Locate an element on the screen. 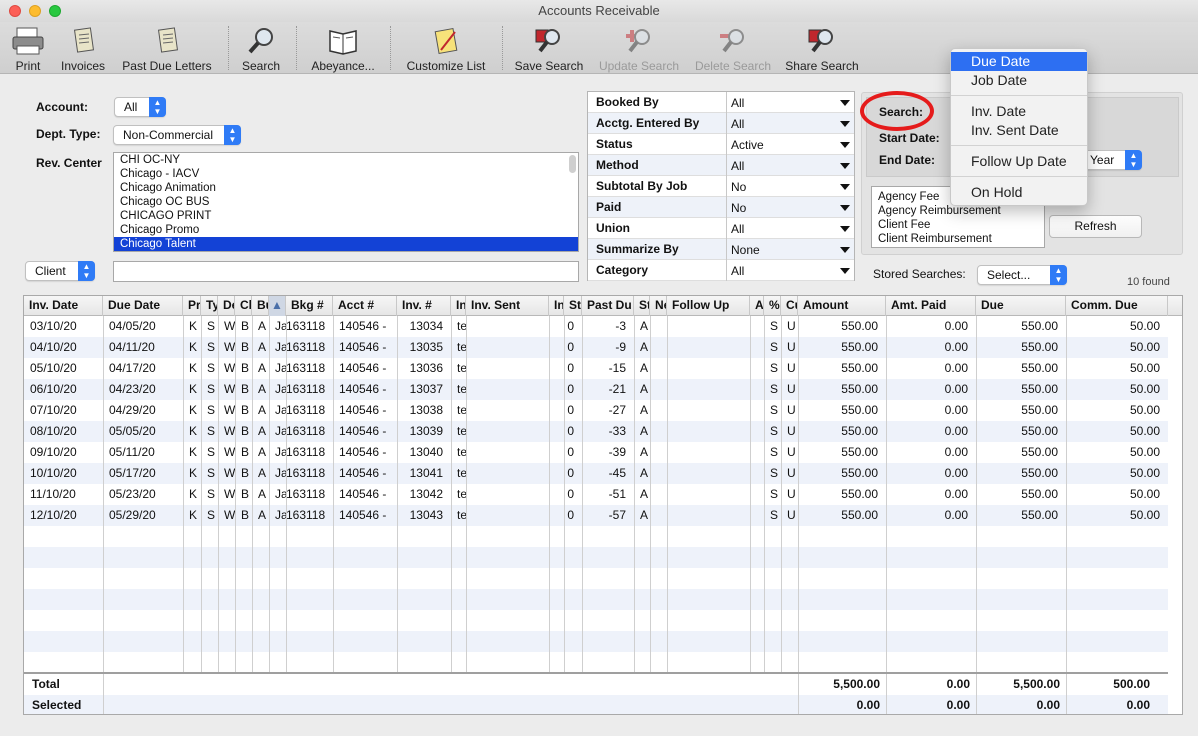  menu-item-inv-date: Inv. Date is located at coordinates (1019, 111).